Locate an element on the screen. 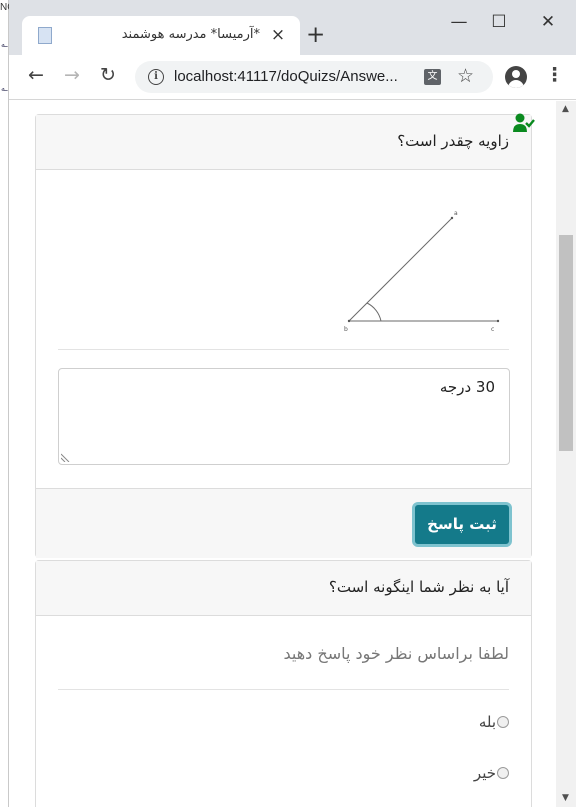  question-text: زاویه چقدر است؟ is located at coordinates (453, 141).